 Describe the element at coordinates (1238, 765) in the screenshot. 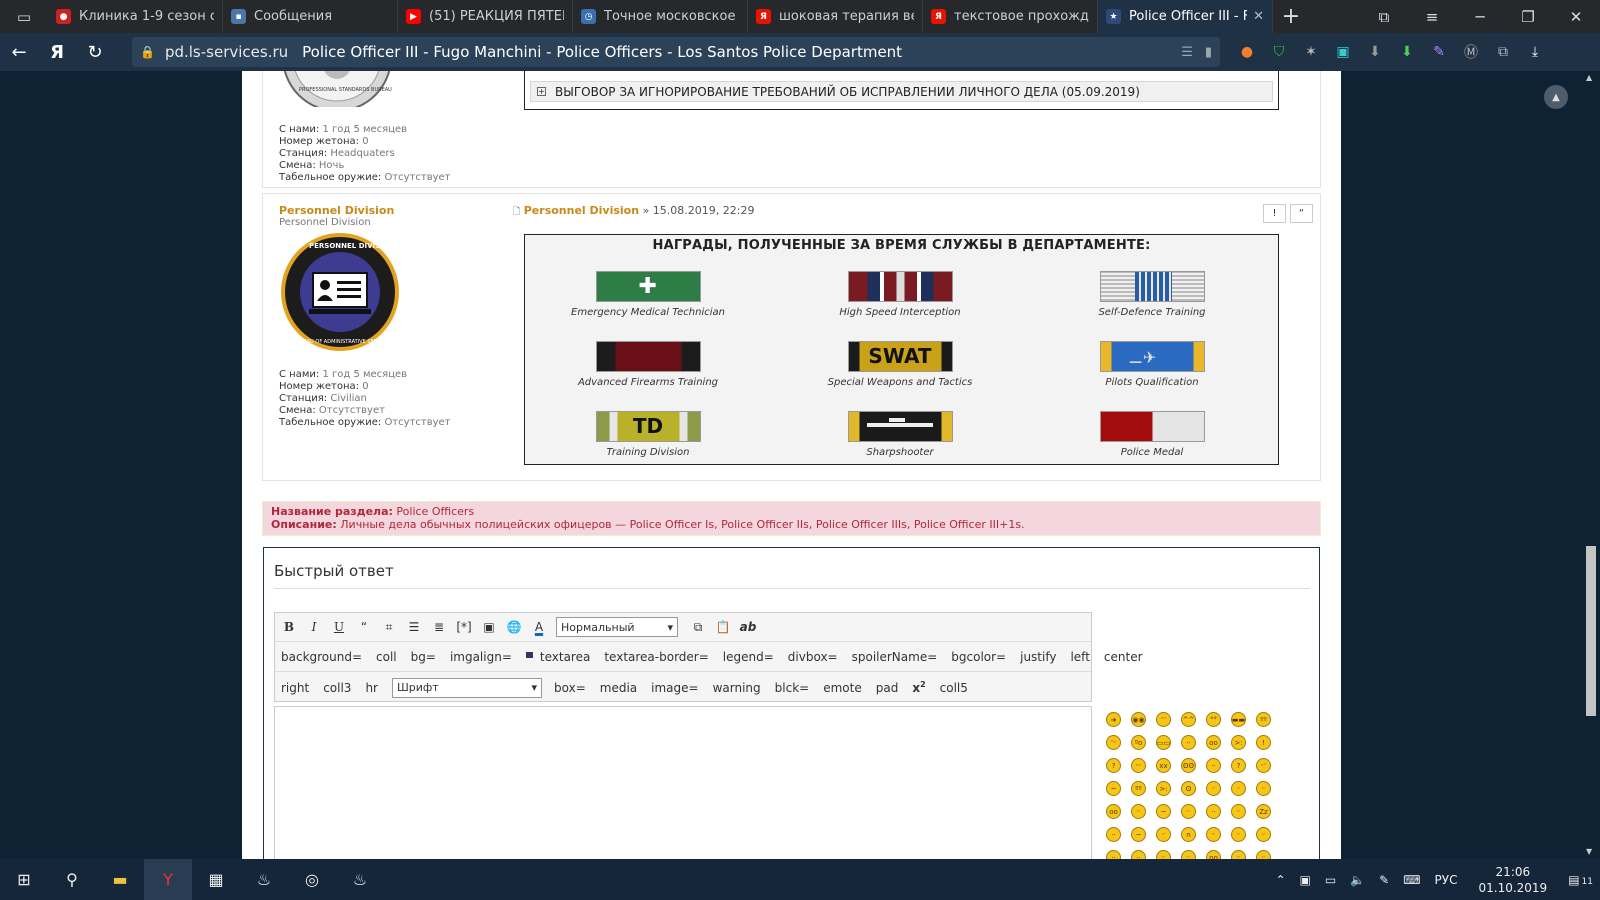

I see `smiley-icon: ?` at that location.